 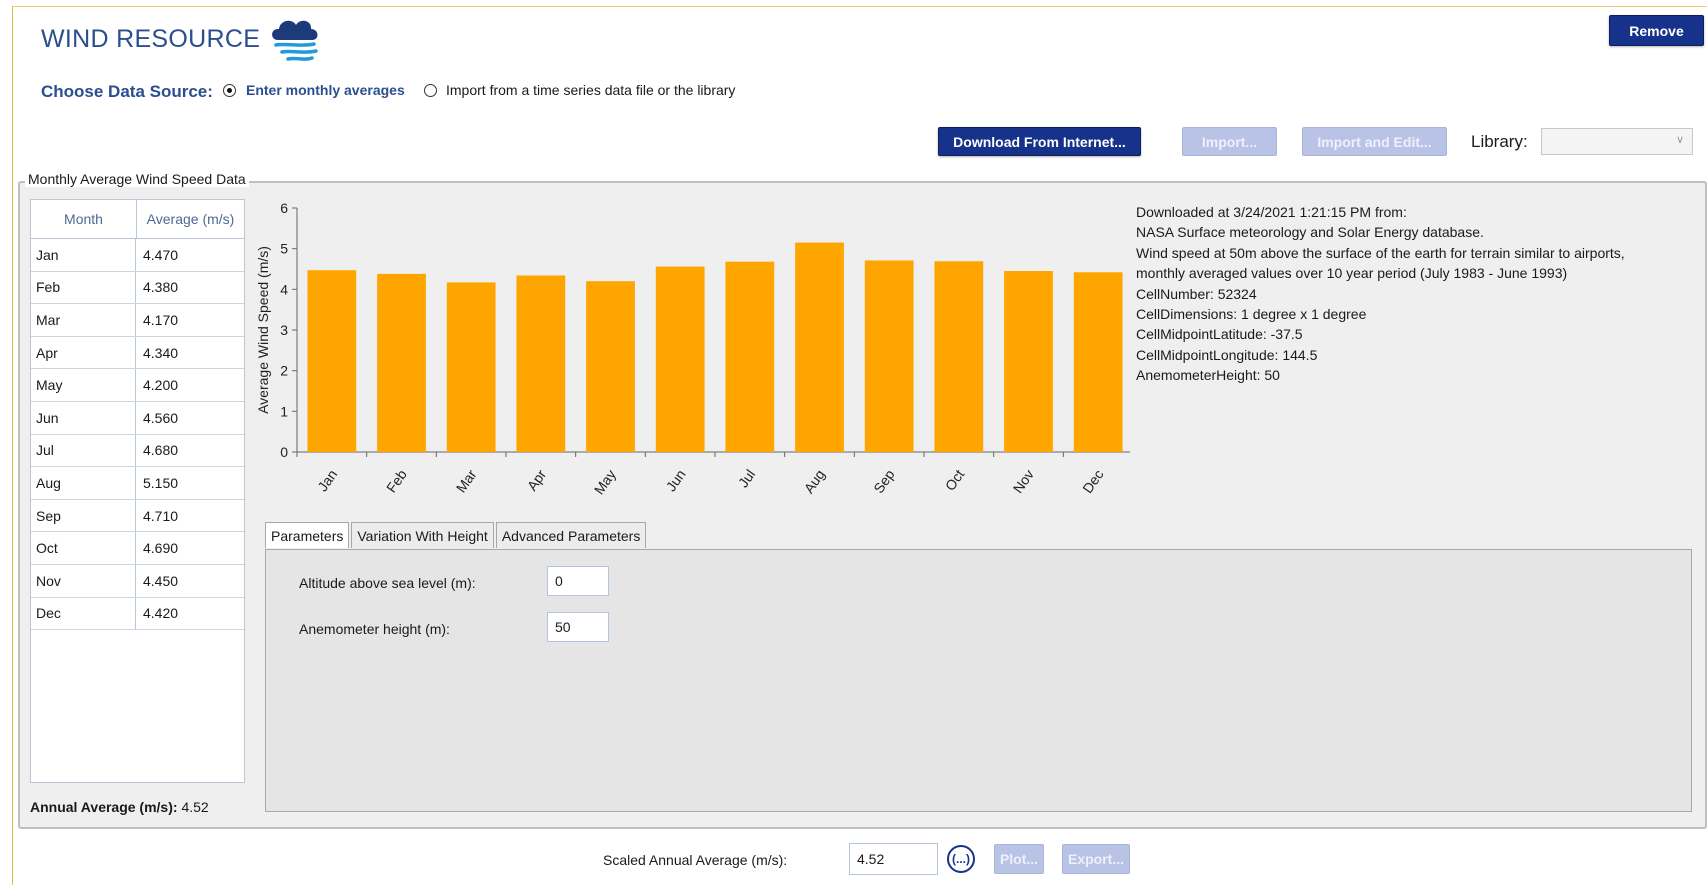 I want to click on x-tick-label: Jan, so click(x=327, y=481).